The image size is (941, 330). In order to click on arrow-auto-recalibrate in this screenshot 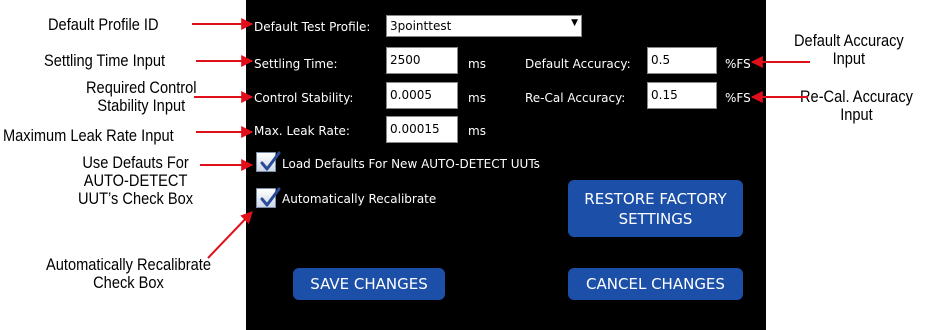, I will do `click(230, 235)`.